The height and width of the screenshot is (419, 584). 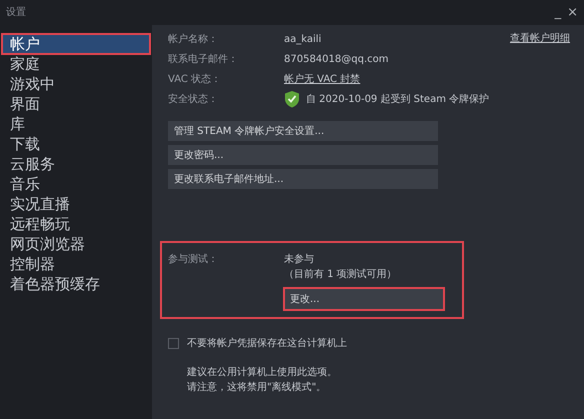 What do you see at coordinates (76, 64) in the screenshot?
I see `sidebar-item: 家庭` at bounding box center [76, 64].